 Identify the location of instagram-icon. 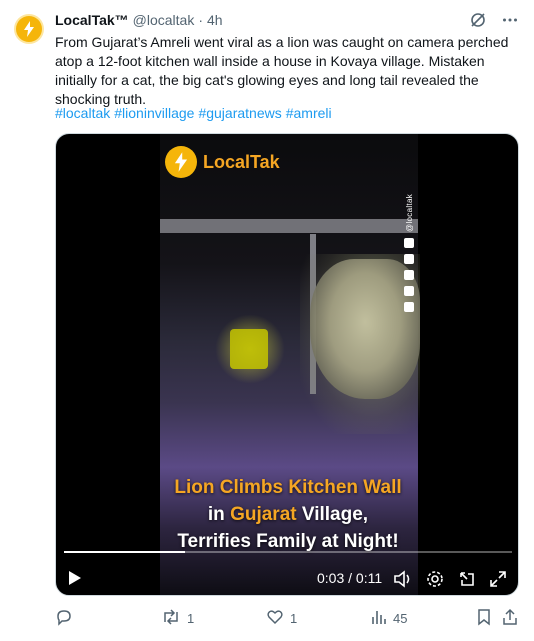
(409, 306).